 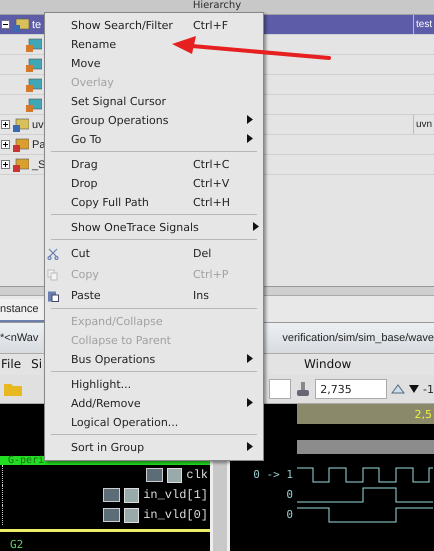 What do you see at coordinates (423, 124) in the screenshot?
I see `tree-value: uvn` at bounding box center [423, 124].